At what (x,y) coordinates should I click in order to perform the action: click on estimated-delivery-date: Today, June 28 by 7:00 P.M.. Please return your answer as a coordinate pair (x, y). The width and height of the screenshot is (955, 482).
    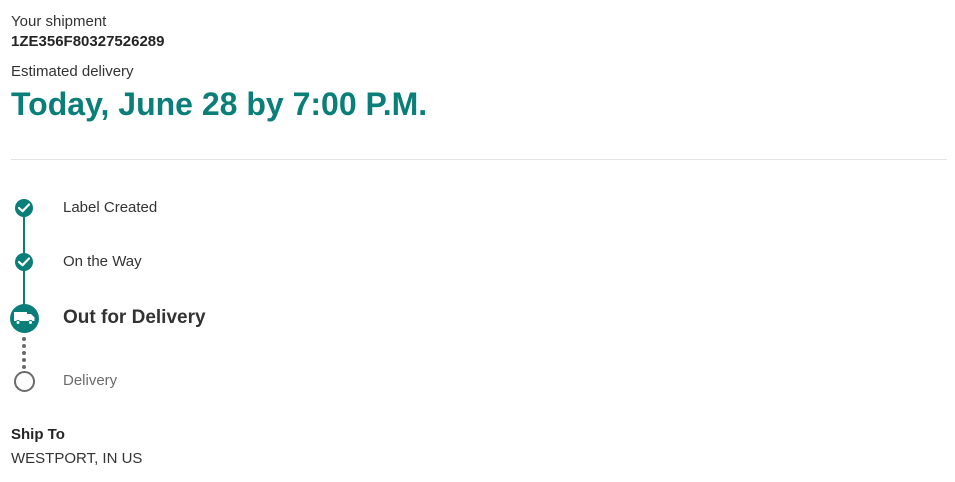
    Looking at the image, I should click on (219, 104).